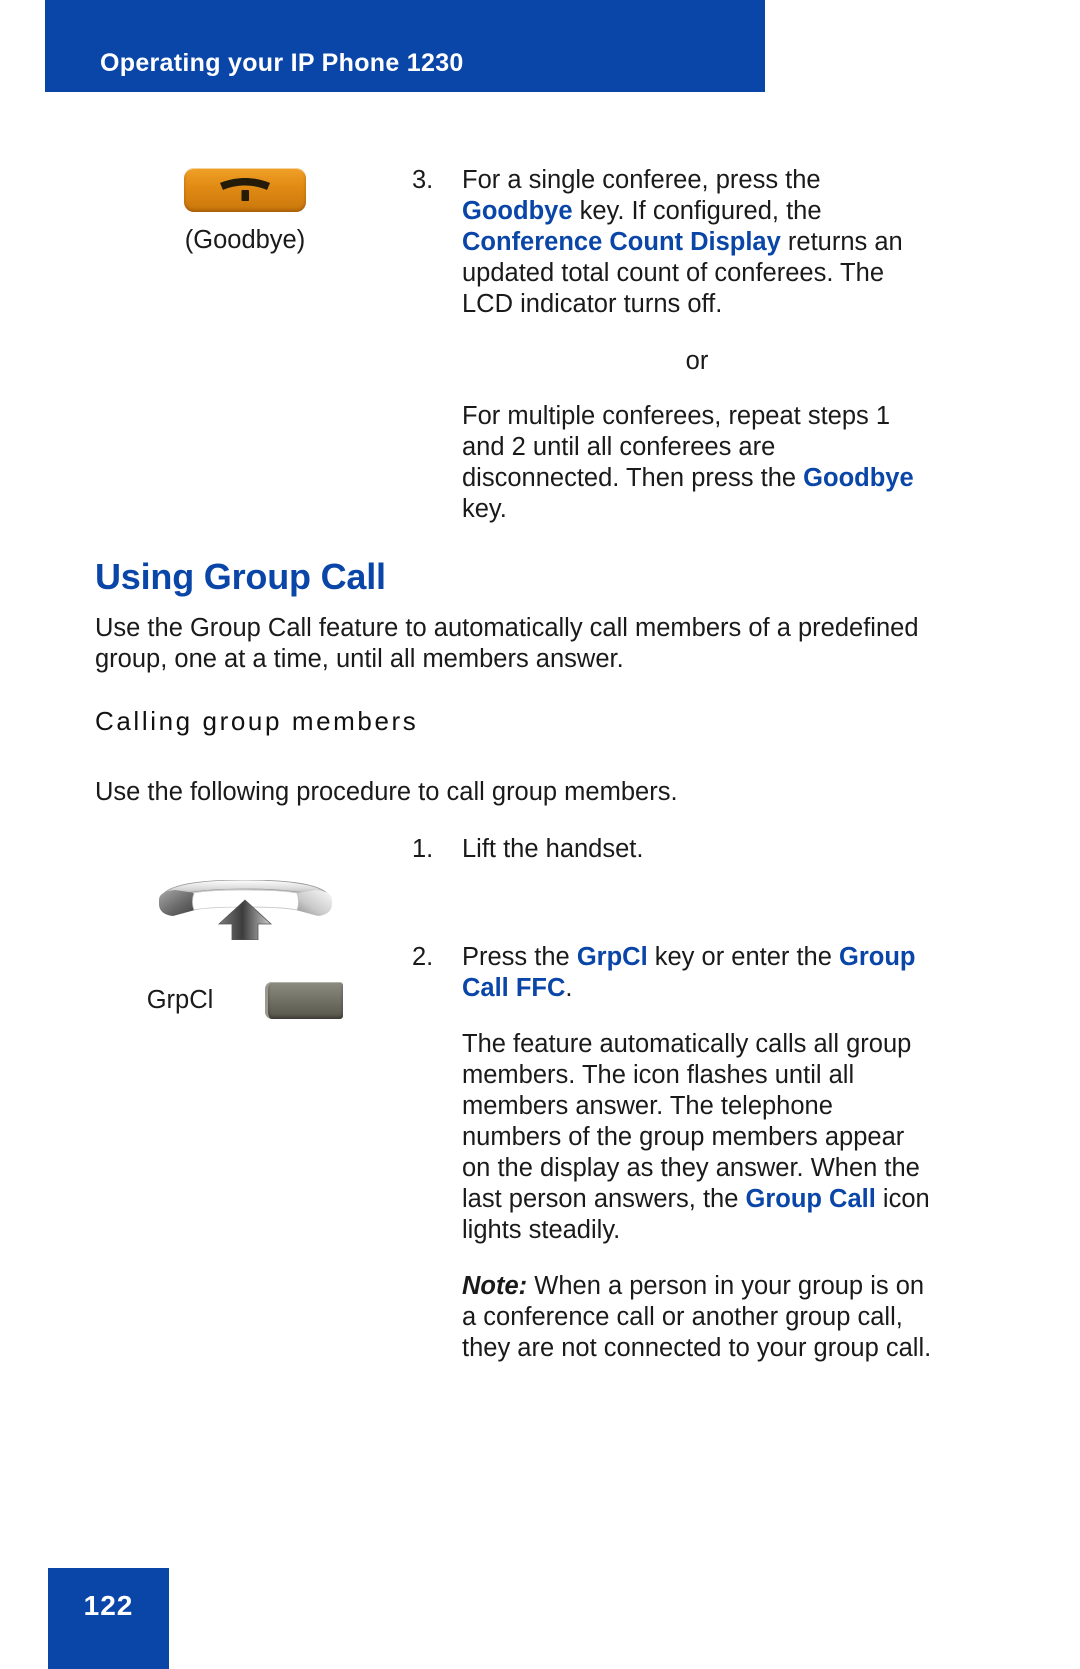 This screenshot has width=1080, height=1669. Describe the element at coordinates (240, 576) in the screenshot. I see `section-heading-using-group-call: Using Group Call` at that location.